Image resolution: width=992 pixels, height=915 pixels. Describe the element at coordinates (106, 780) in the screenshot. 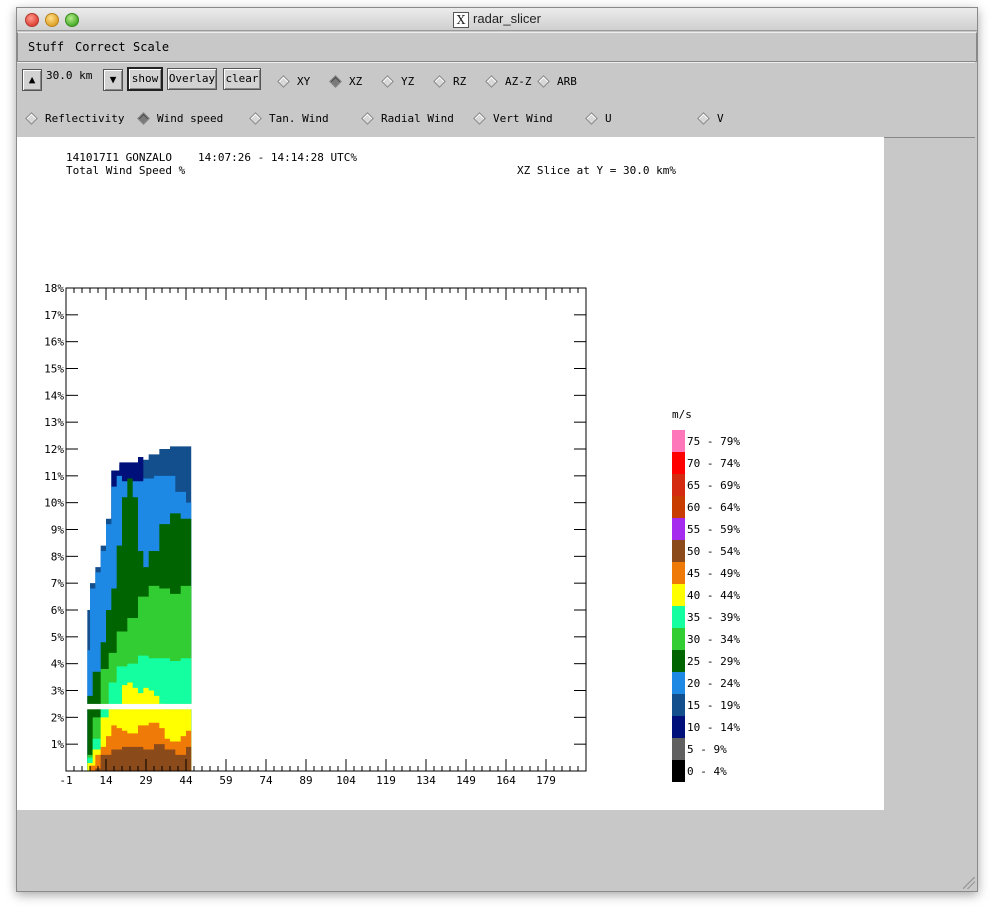

I see `x-tick-label: 14` at that location.